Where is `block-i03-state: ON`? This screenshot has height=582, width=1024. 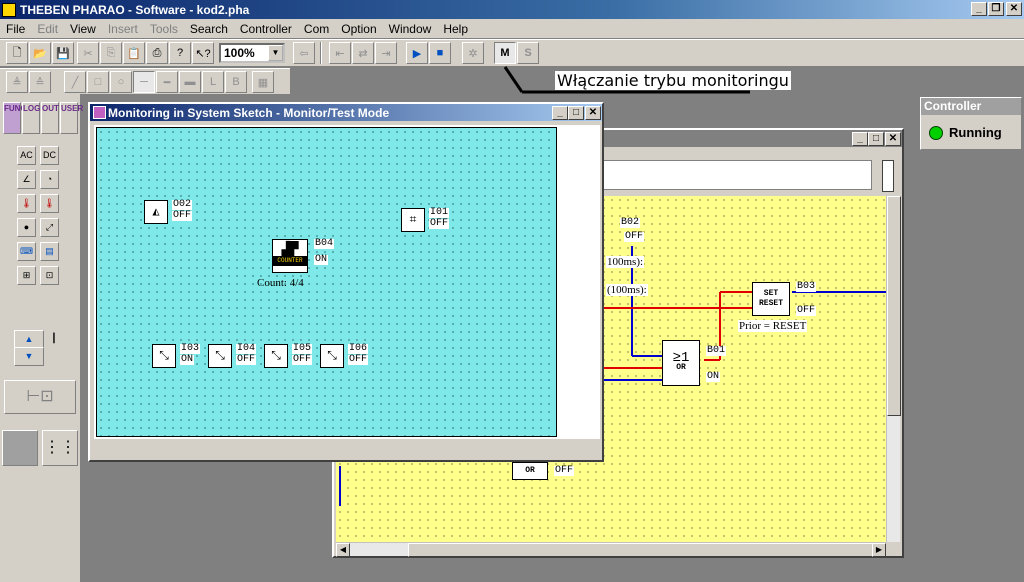 block-i03-state: ON is located at coordinates (187, 359).